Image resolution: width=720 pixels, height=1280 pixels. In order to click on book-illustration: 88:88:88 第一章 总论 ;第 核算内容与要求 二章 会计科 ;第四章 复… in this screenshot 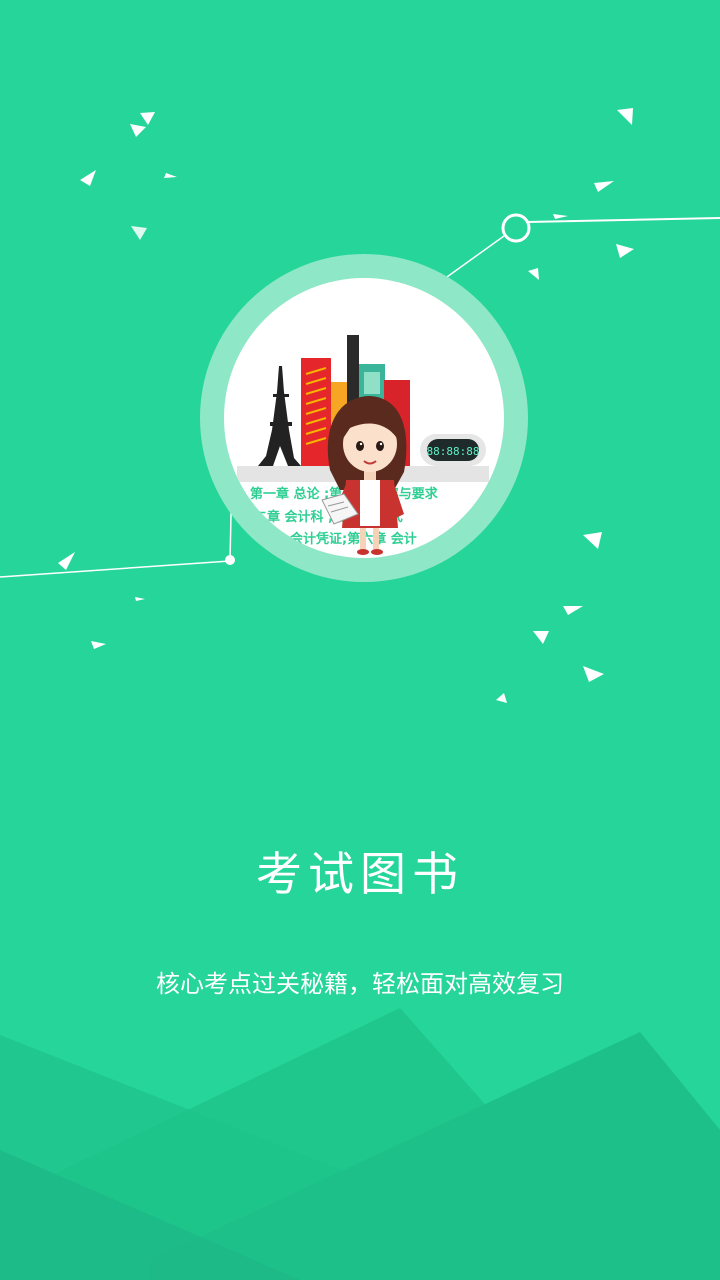, I will do `click(364, 418)`.